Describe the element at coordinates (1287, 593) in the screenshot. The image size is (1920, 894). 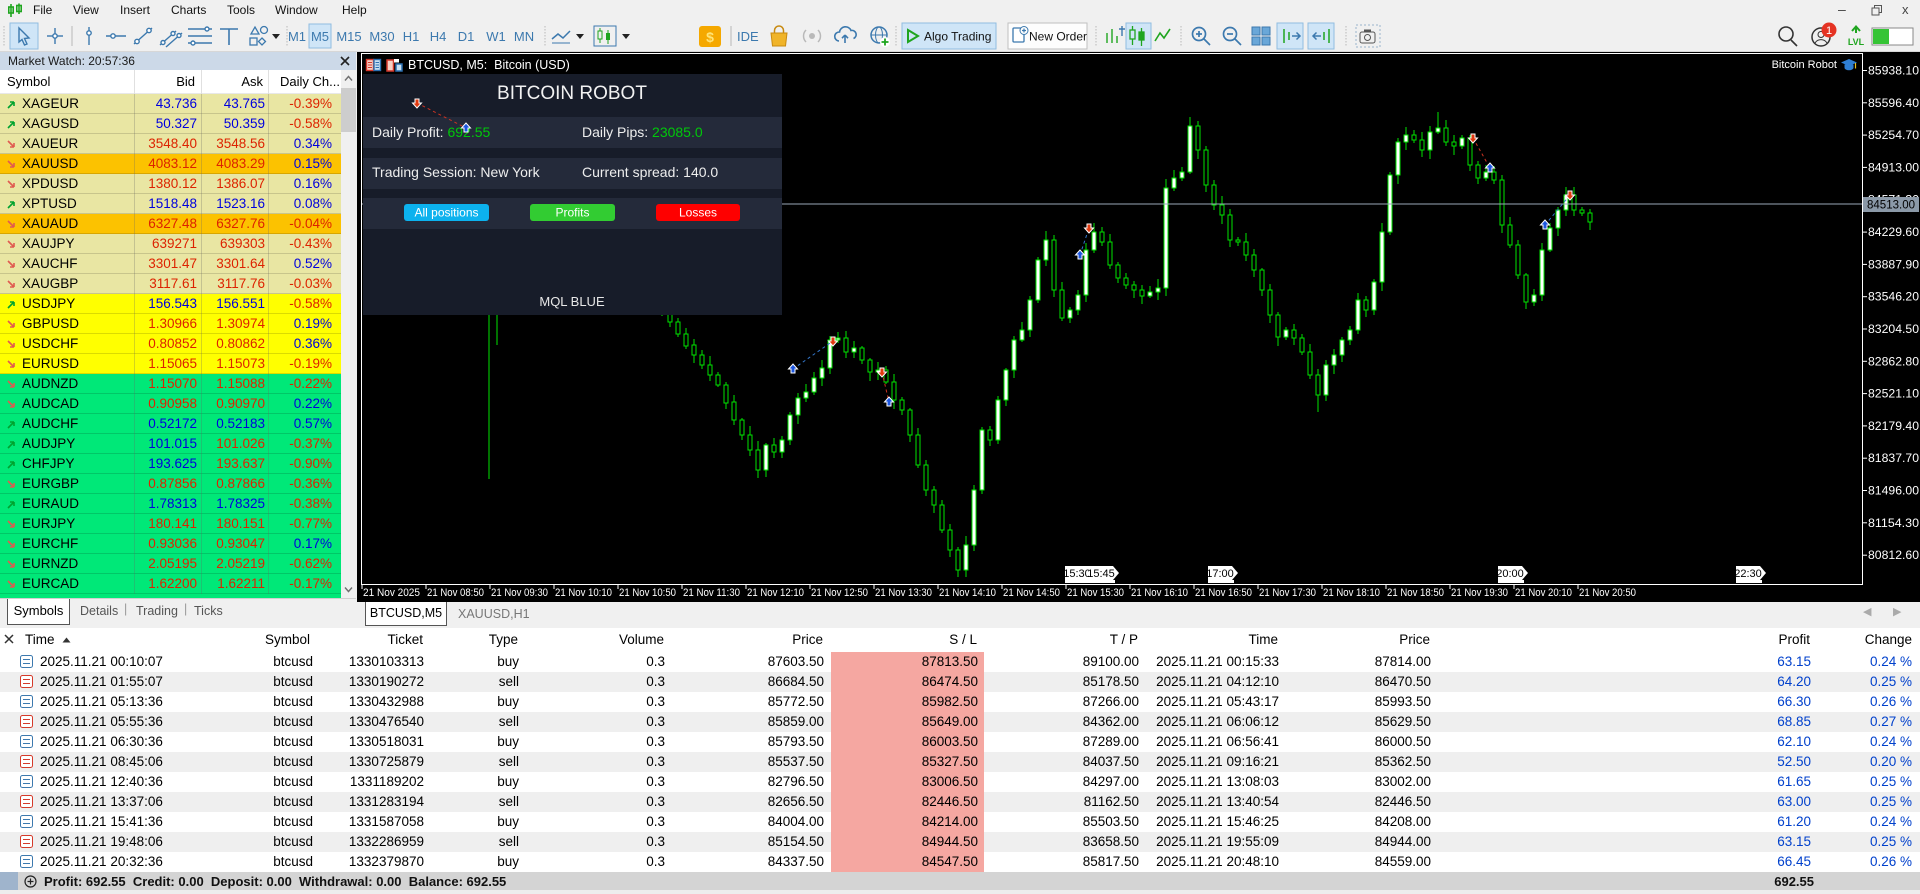
I see `svg-text: 21 Nov 17:30` at that location.